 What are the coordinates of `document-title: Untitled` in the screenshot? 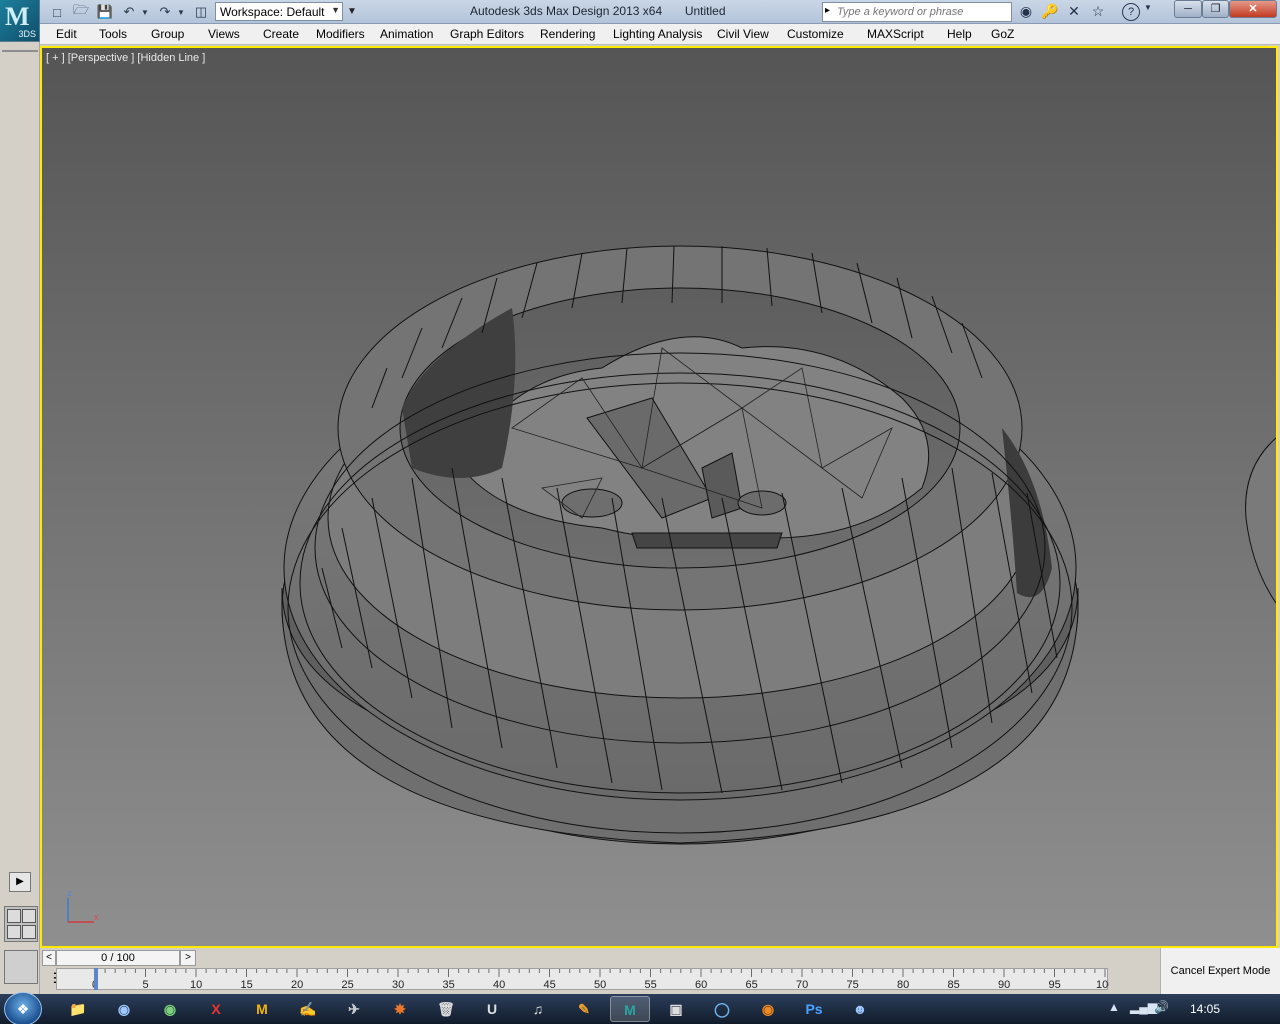 It's located at (705, 11).